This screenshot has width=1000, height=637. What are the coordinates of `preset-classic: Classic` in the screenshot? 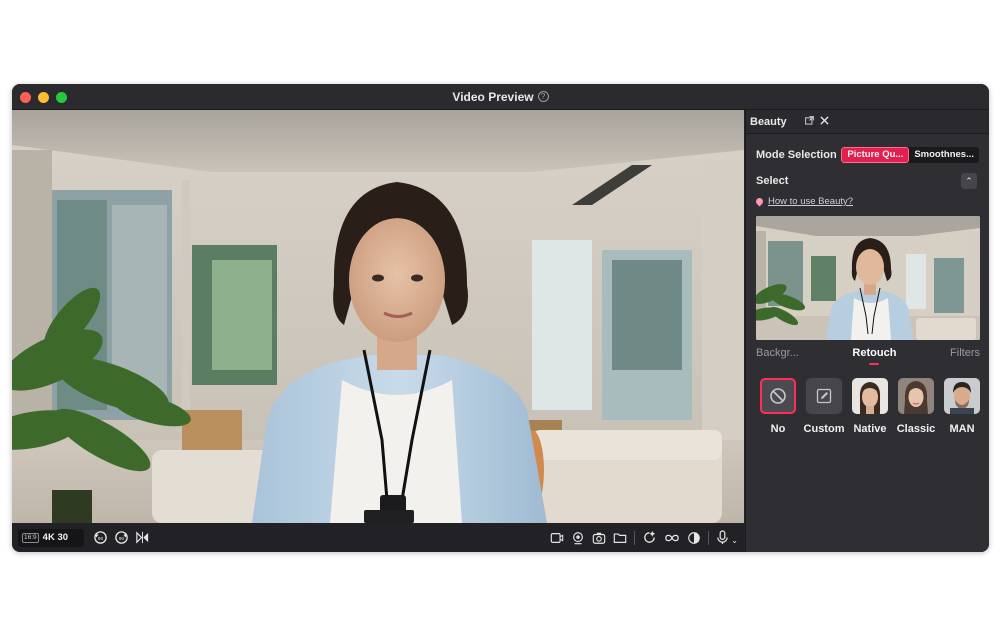 It's located at (916, 406).